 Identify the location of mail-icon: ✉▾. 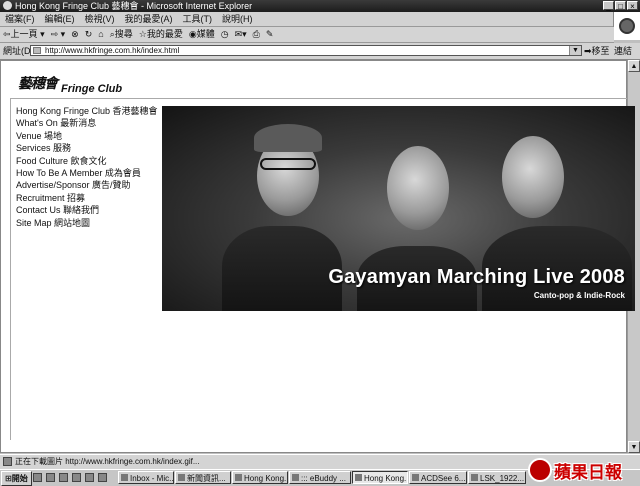
(241, 34).